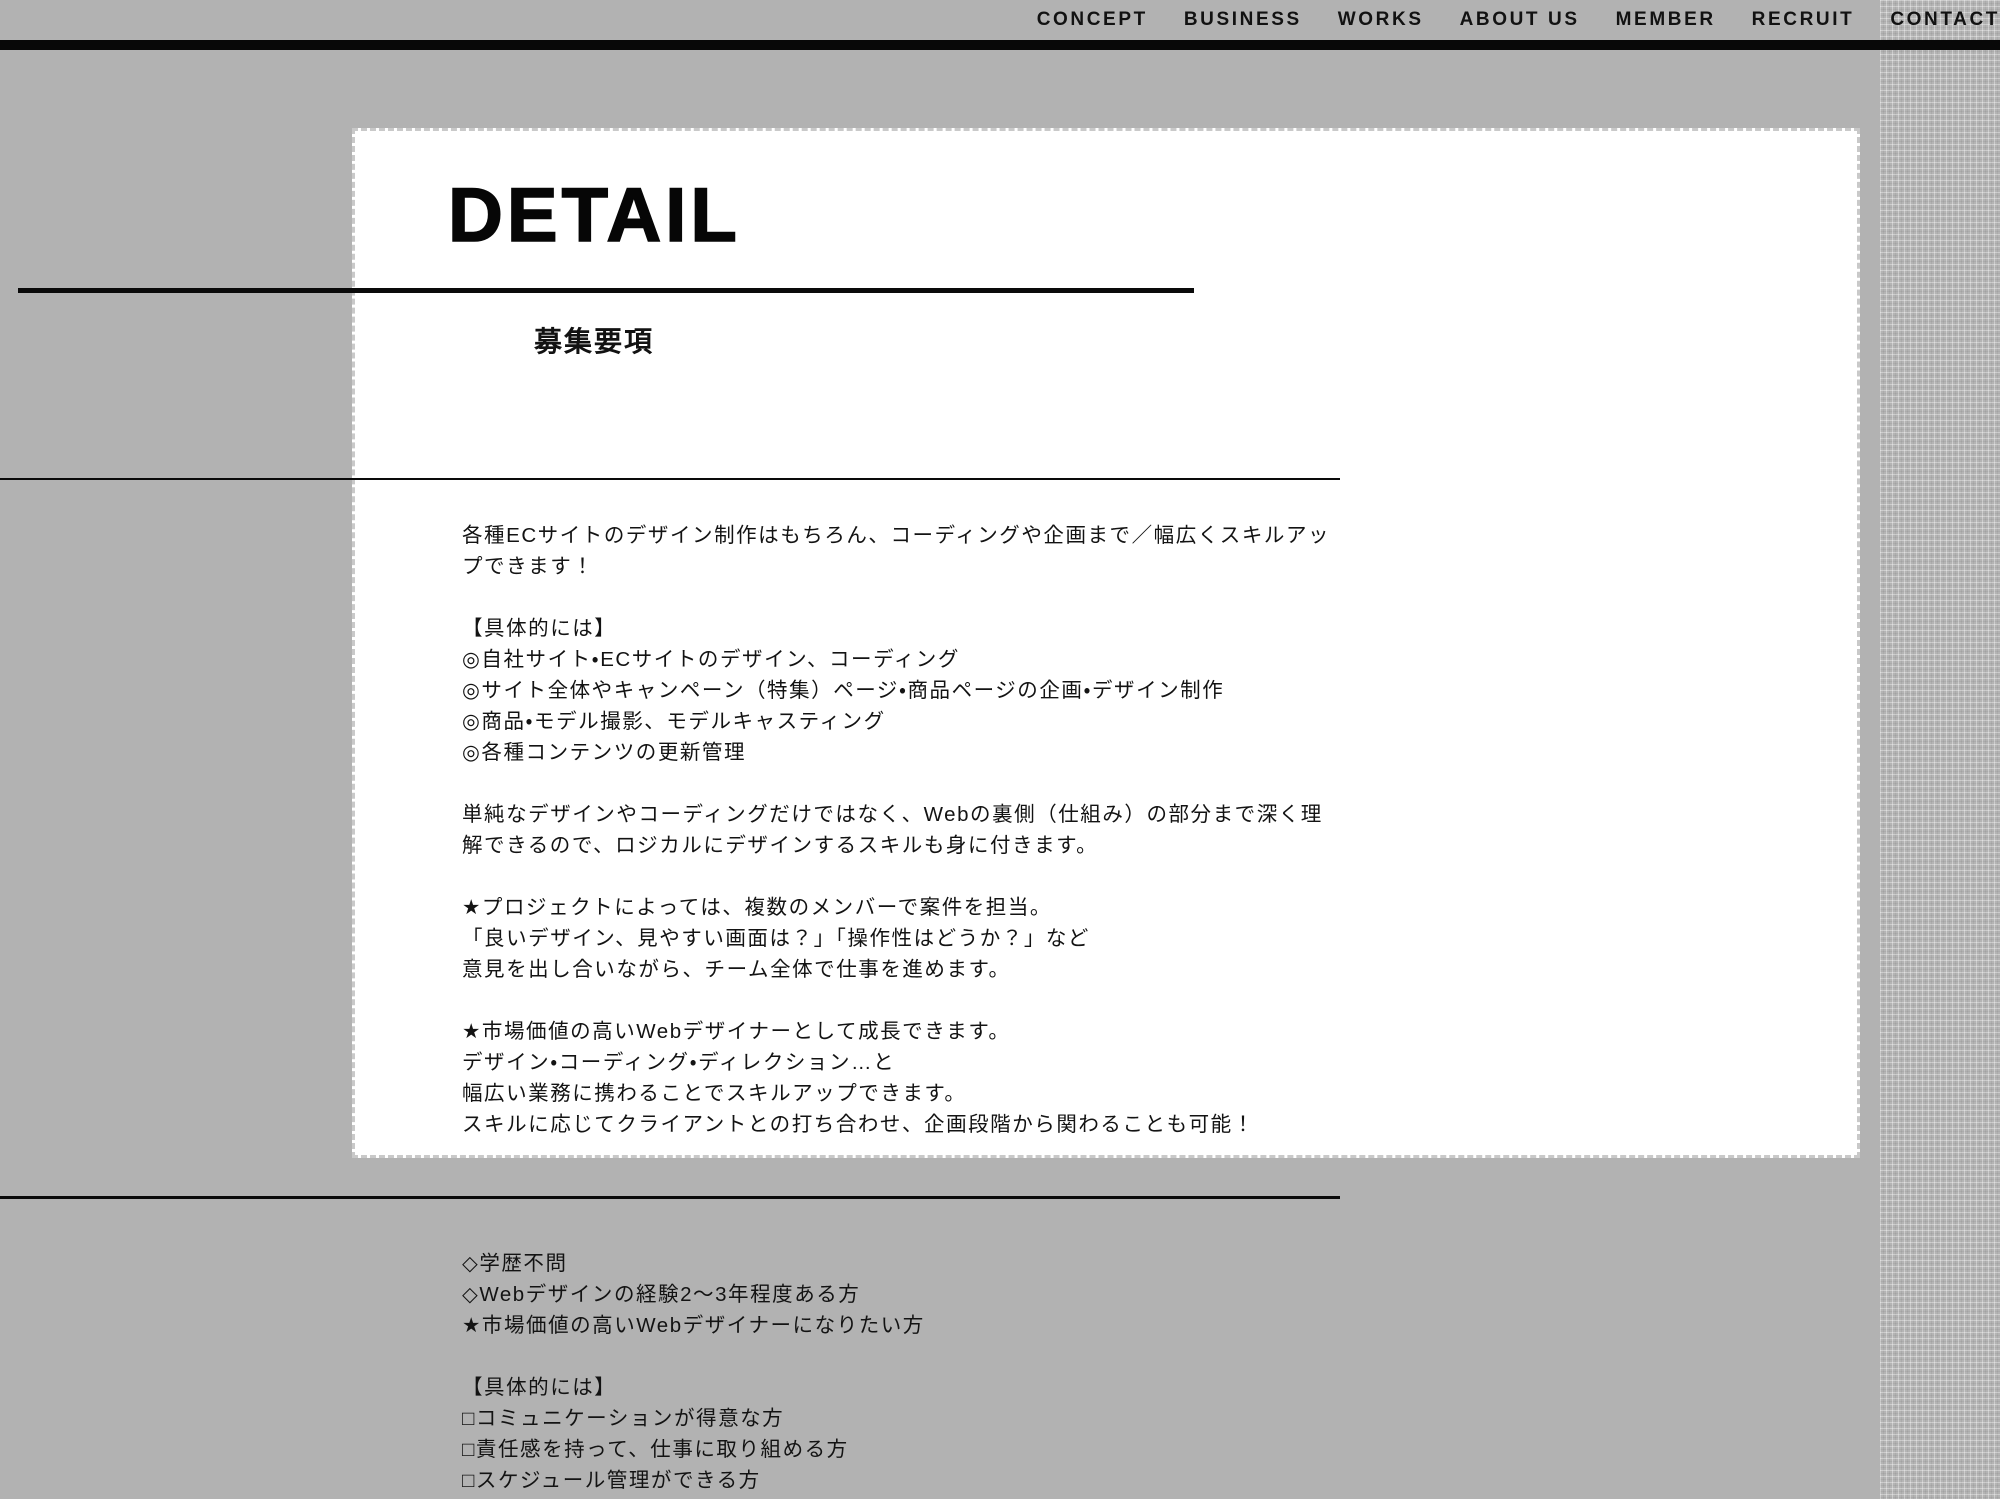  Describe the element at coordinates (674, 721) in the screenshot. I see `text-line: ◎商品・モデル撮影、モデルキャスティング` at that location.